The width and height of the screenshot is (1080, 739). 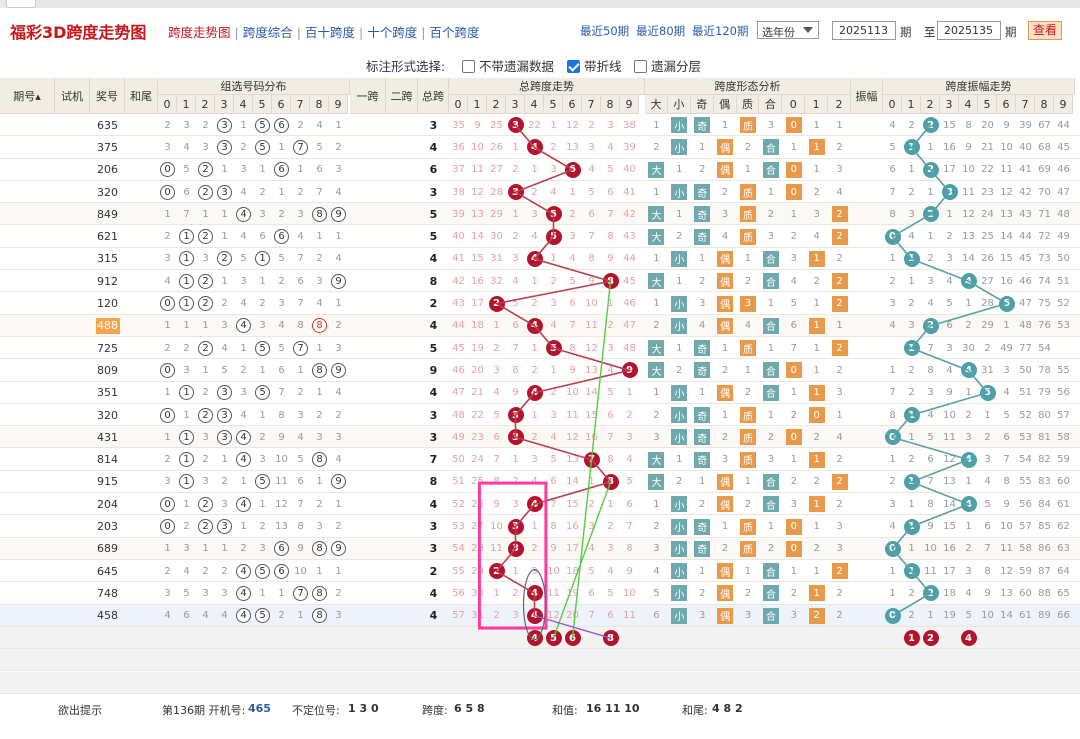 What do you see at coordinates (1045, 30) in the screenshot?
I see `query-button: 查看` at bounding box center [1045, 30].